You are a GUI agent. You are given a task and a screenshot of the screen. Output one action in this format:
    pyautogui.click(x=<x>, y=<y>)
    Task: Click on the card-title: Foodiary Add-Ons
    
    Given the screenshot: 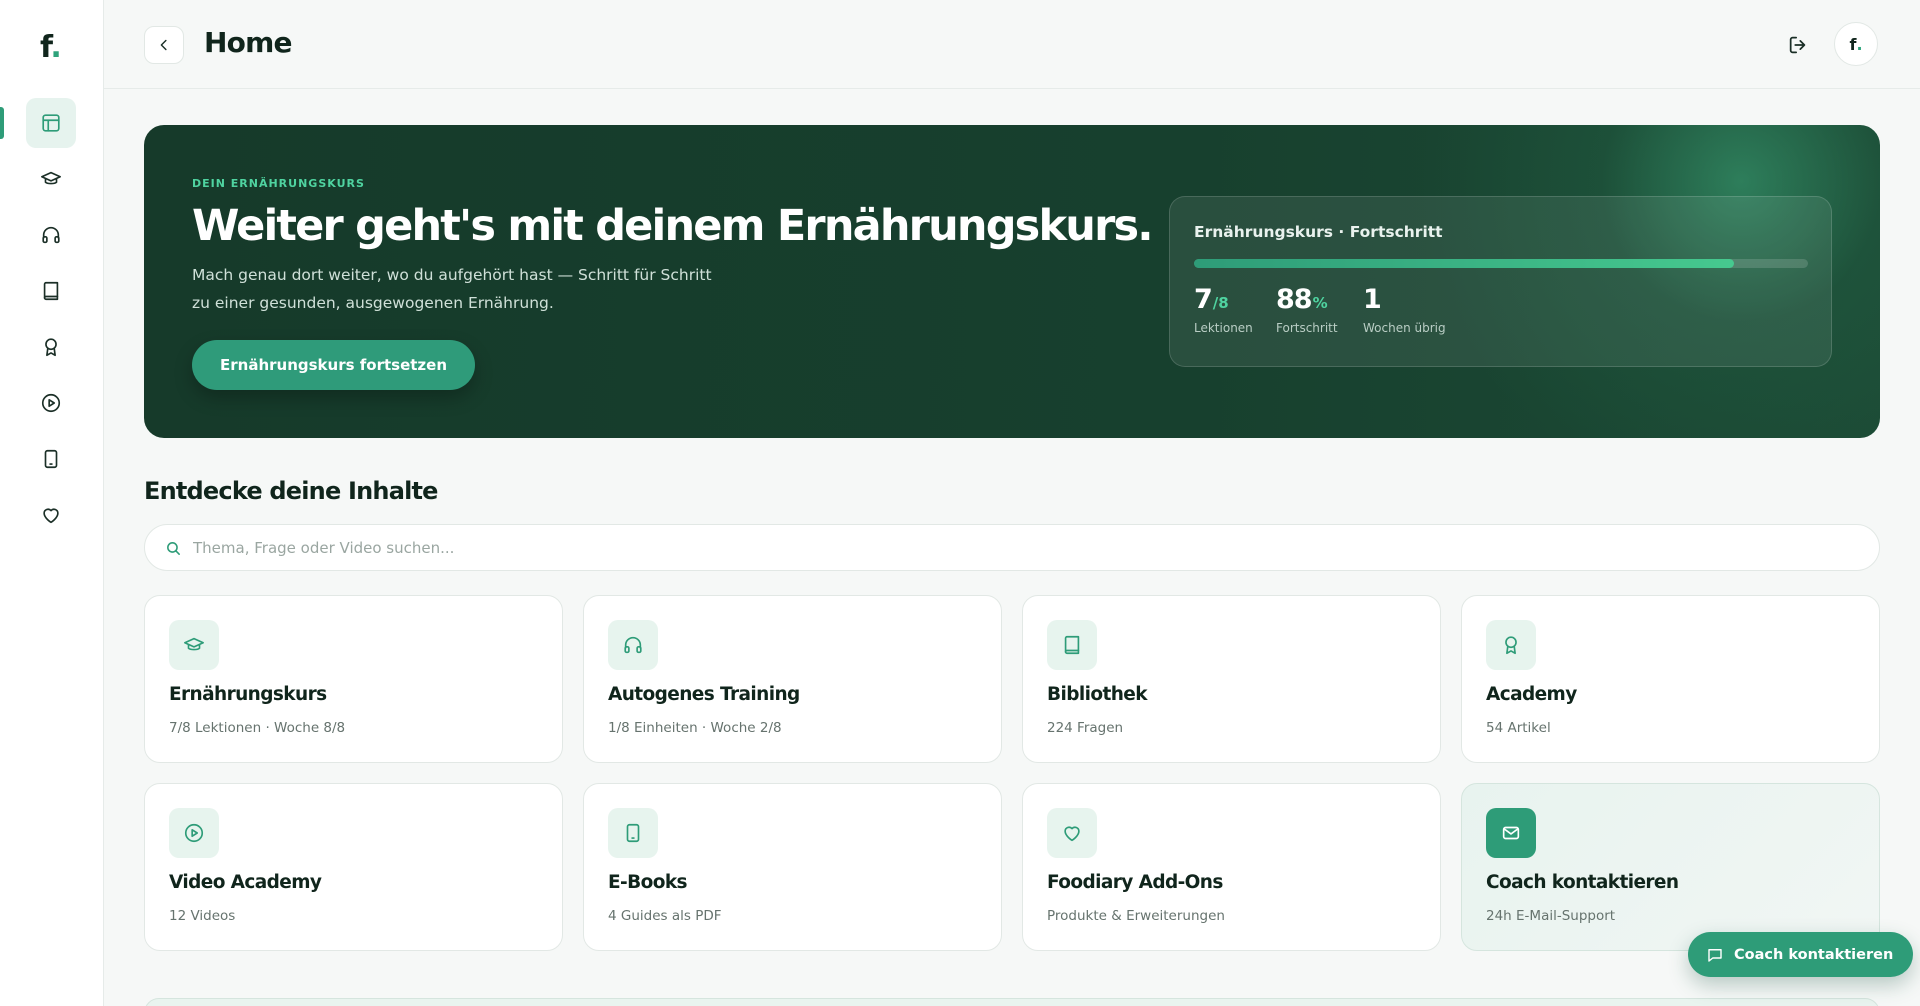 What is the action you would take?
    pyautogui.click(x=1135, y=882)
    